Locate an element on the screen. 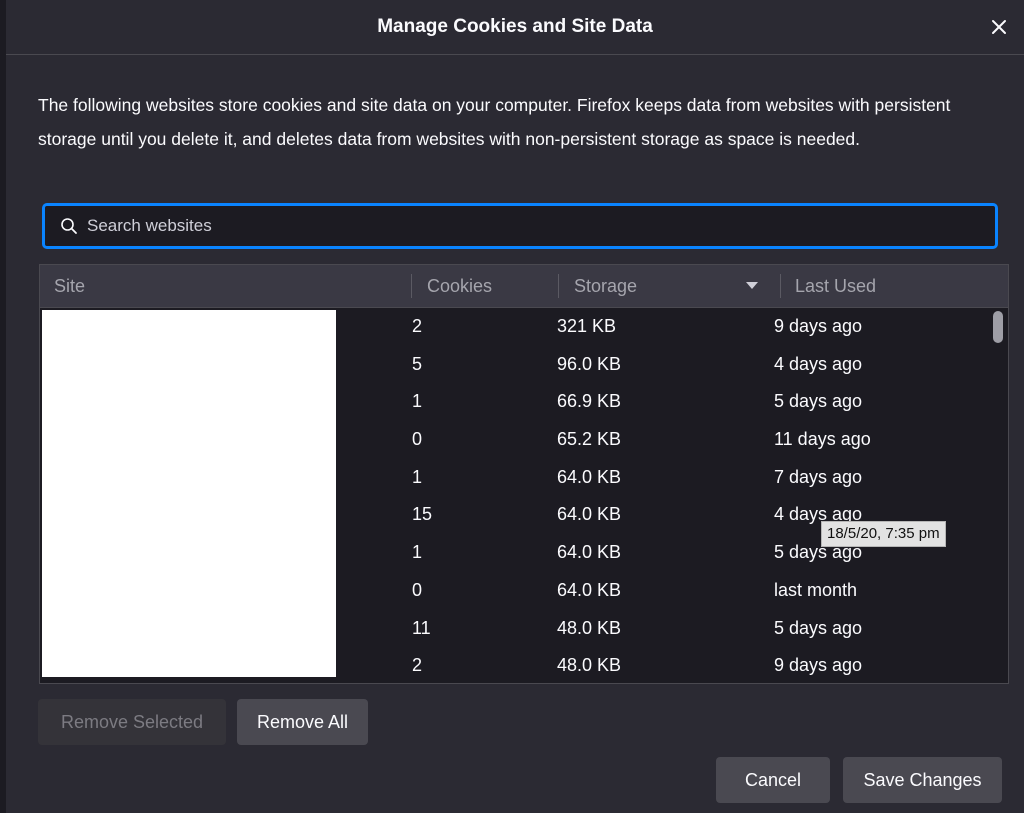 The width and height of the screenshot is (1024, 813). table-header: Site Cookies Storage Last Used is located at coordinates (524, 286).